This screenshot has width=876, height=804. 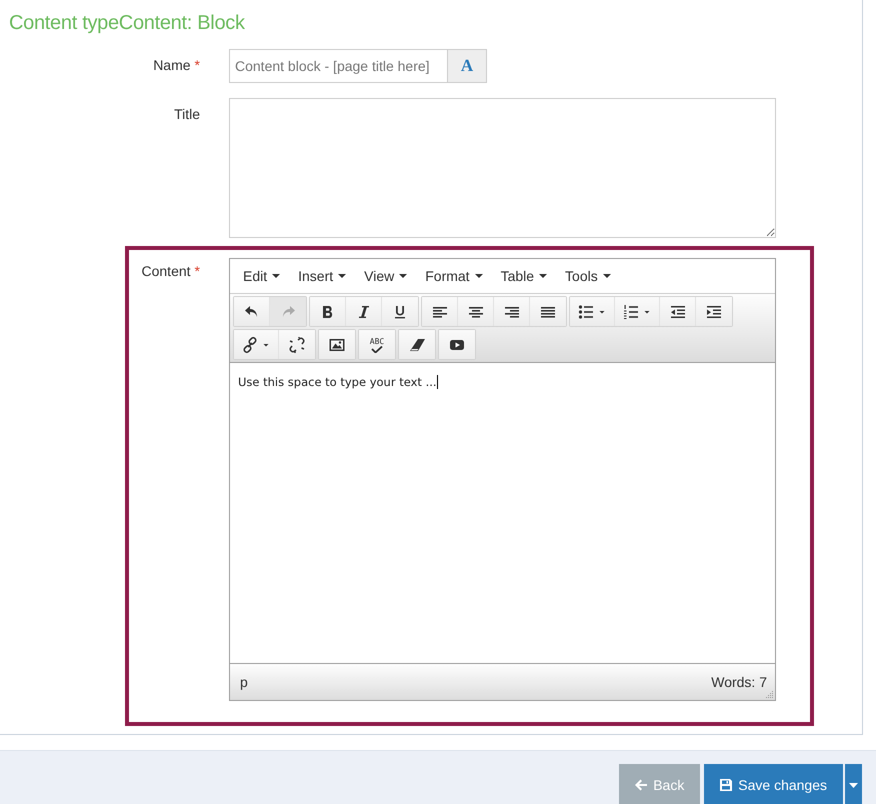 What do you see at coordinates (127, 23) in the screenshot?
I see `page-heading: Content typeContent: Block` at bounding box center [127, 23].